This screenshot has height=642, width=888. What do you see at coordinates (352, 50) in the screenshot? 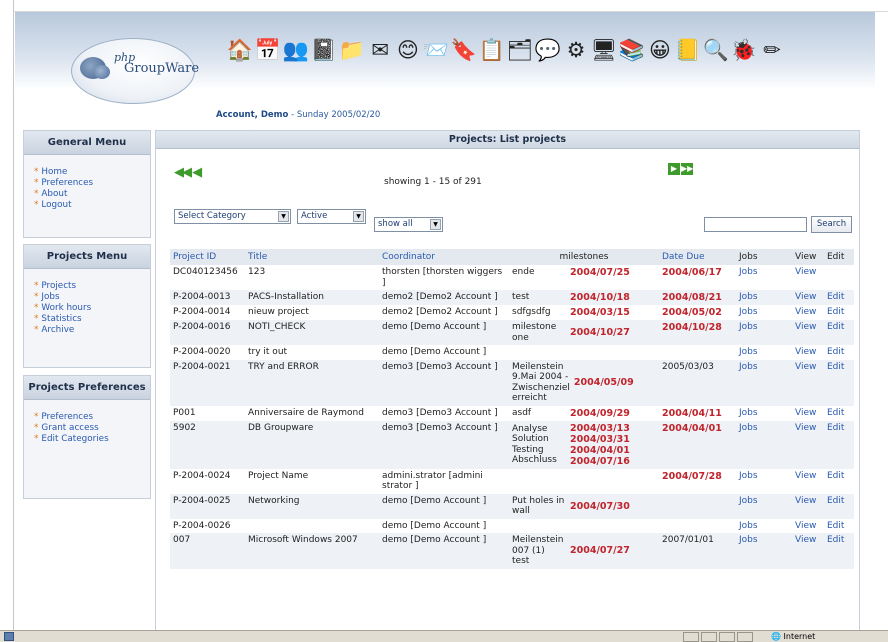
I see `filemanager-app-icon: 📁` at bounding box center [352, 50].